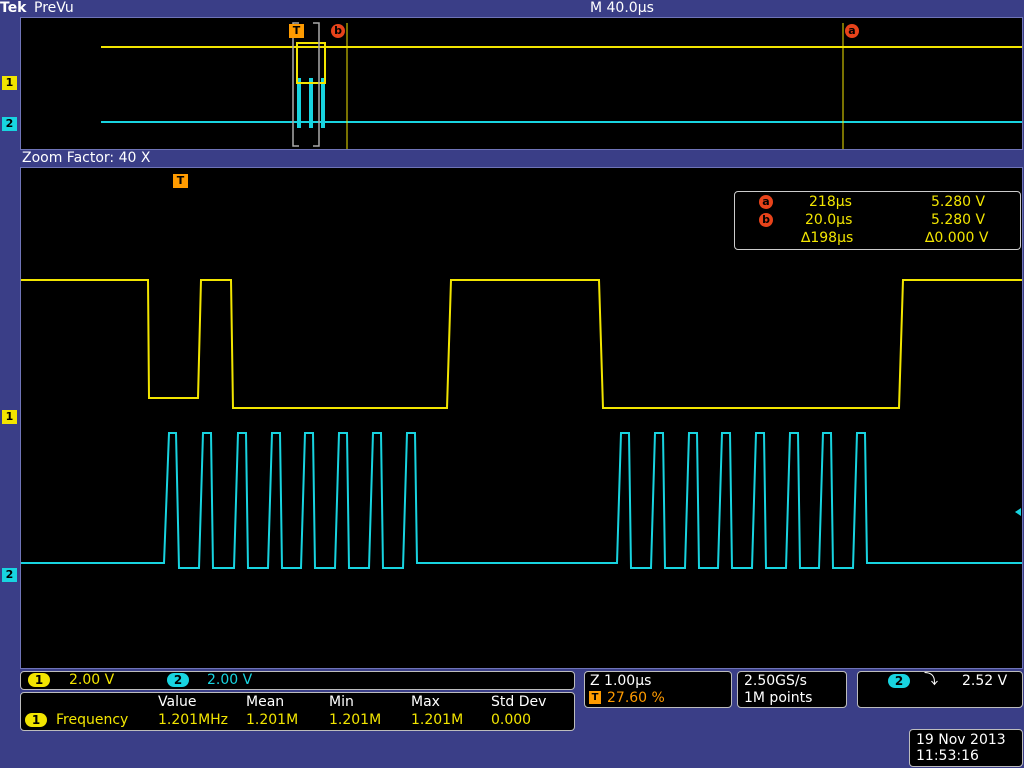 Image resolution: width=1024 pixels, height=768 pixels. What do you see at coordinates (636, 698) in the screenshot?
I see `trigger-position: 27.60 %` at bounding box center [636, 698].